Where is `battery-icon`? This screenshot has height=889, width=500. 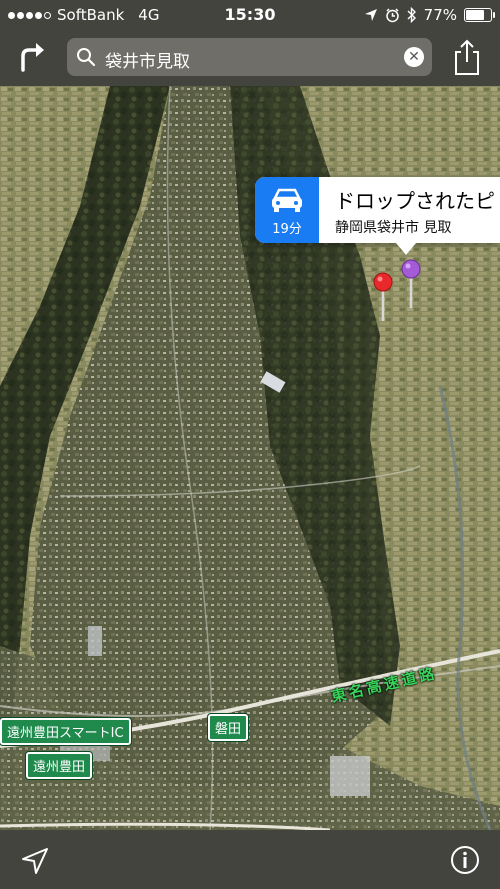
battery-icon is located at coordinates (479, 15).